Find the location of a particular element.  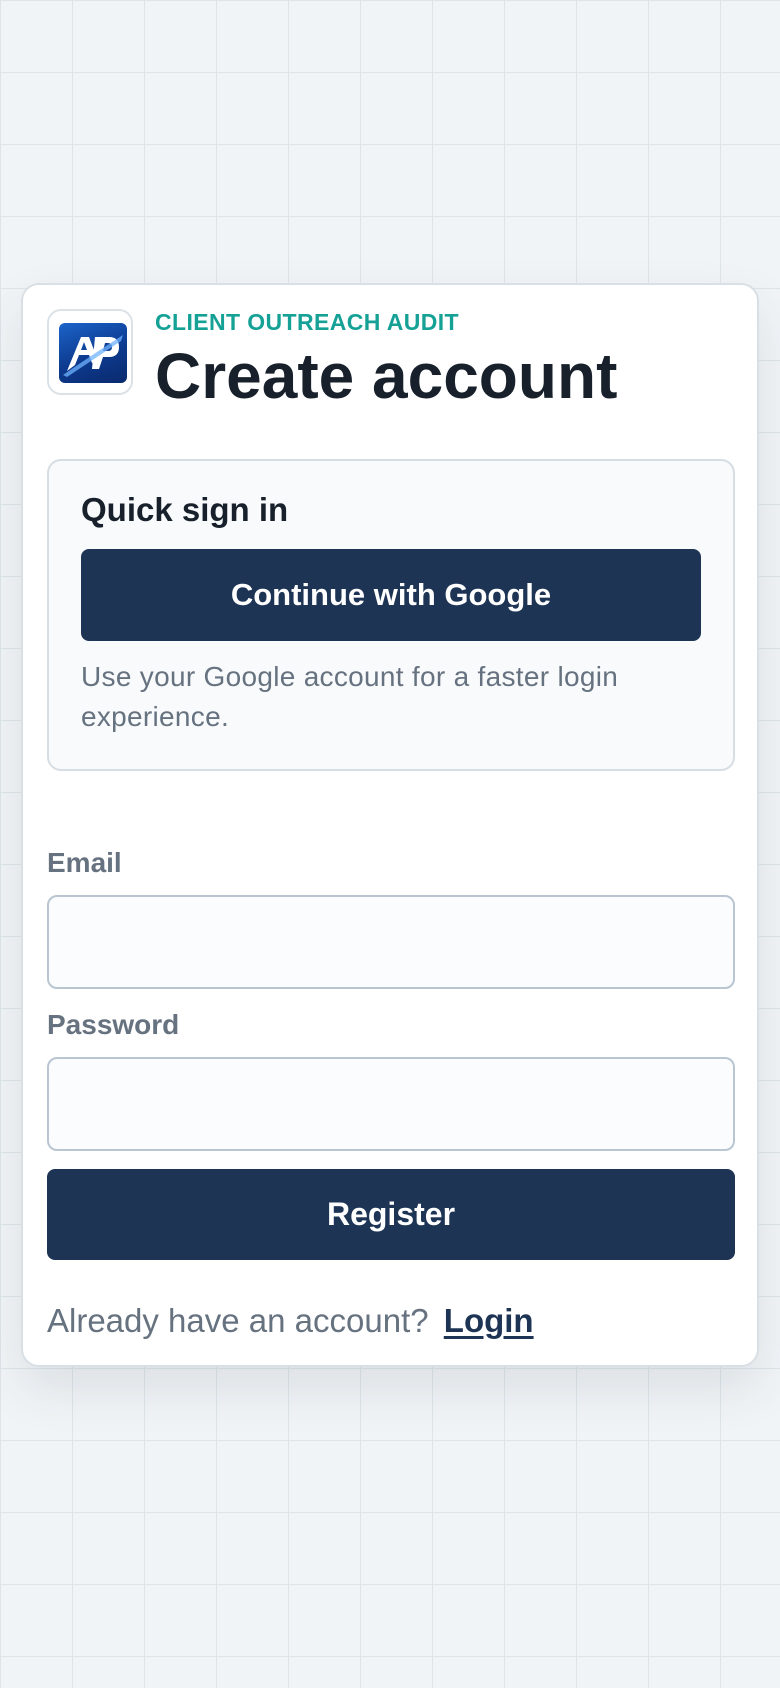

ap-logo-icon is located at coordinates (93, 353).